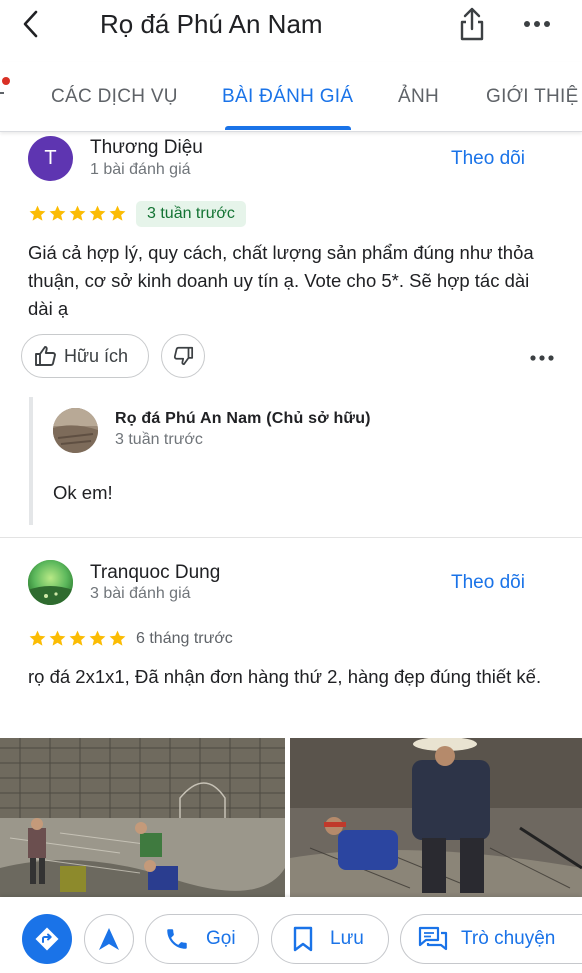 The height and width of the screenshot is (973, 582). Describe the element at coordinates (31, 461) in the screenshot. I see `owner-reply-bar` at that location.